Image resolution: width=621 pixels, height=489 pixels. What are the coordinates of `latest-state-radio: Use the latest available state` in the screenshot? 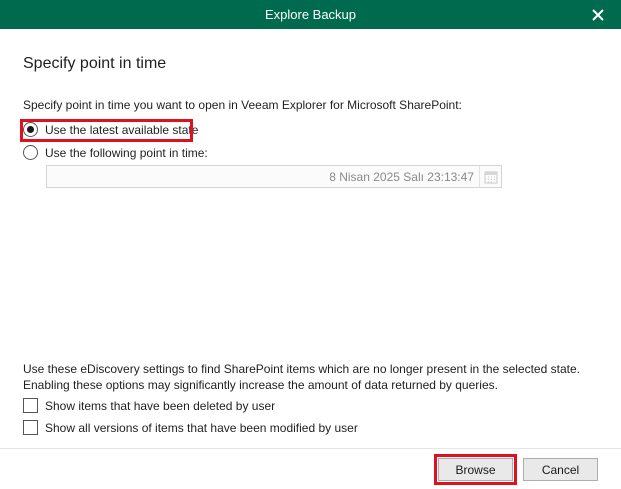 It's located at (110, 129).